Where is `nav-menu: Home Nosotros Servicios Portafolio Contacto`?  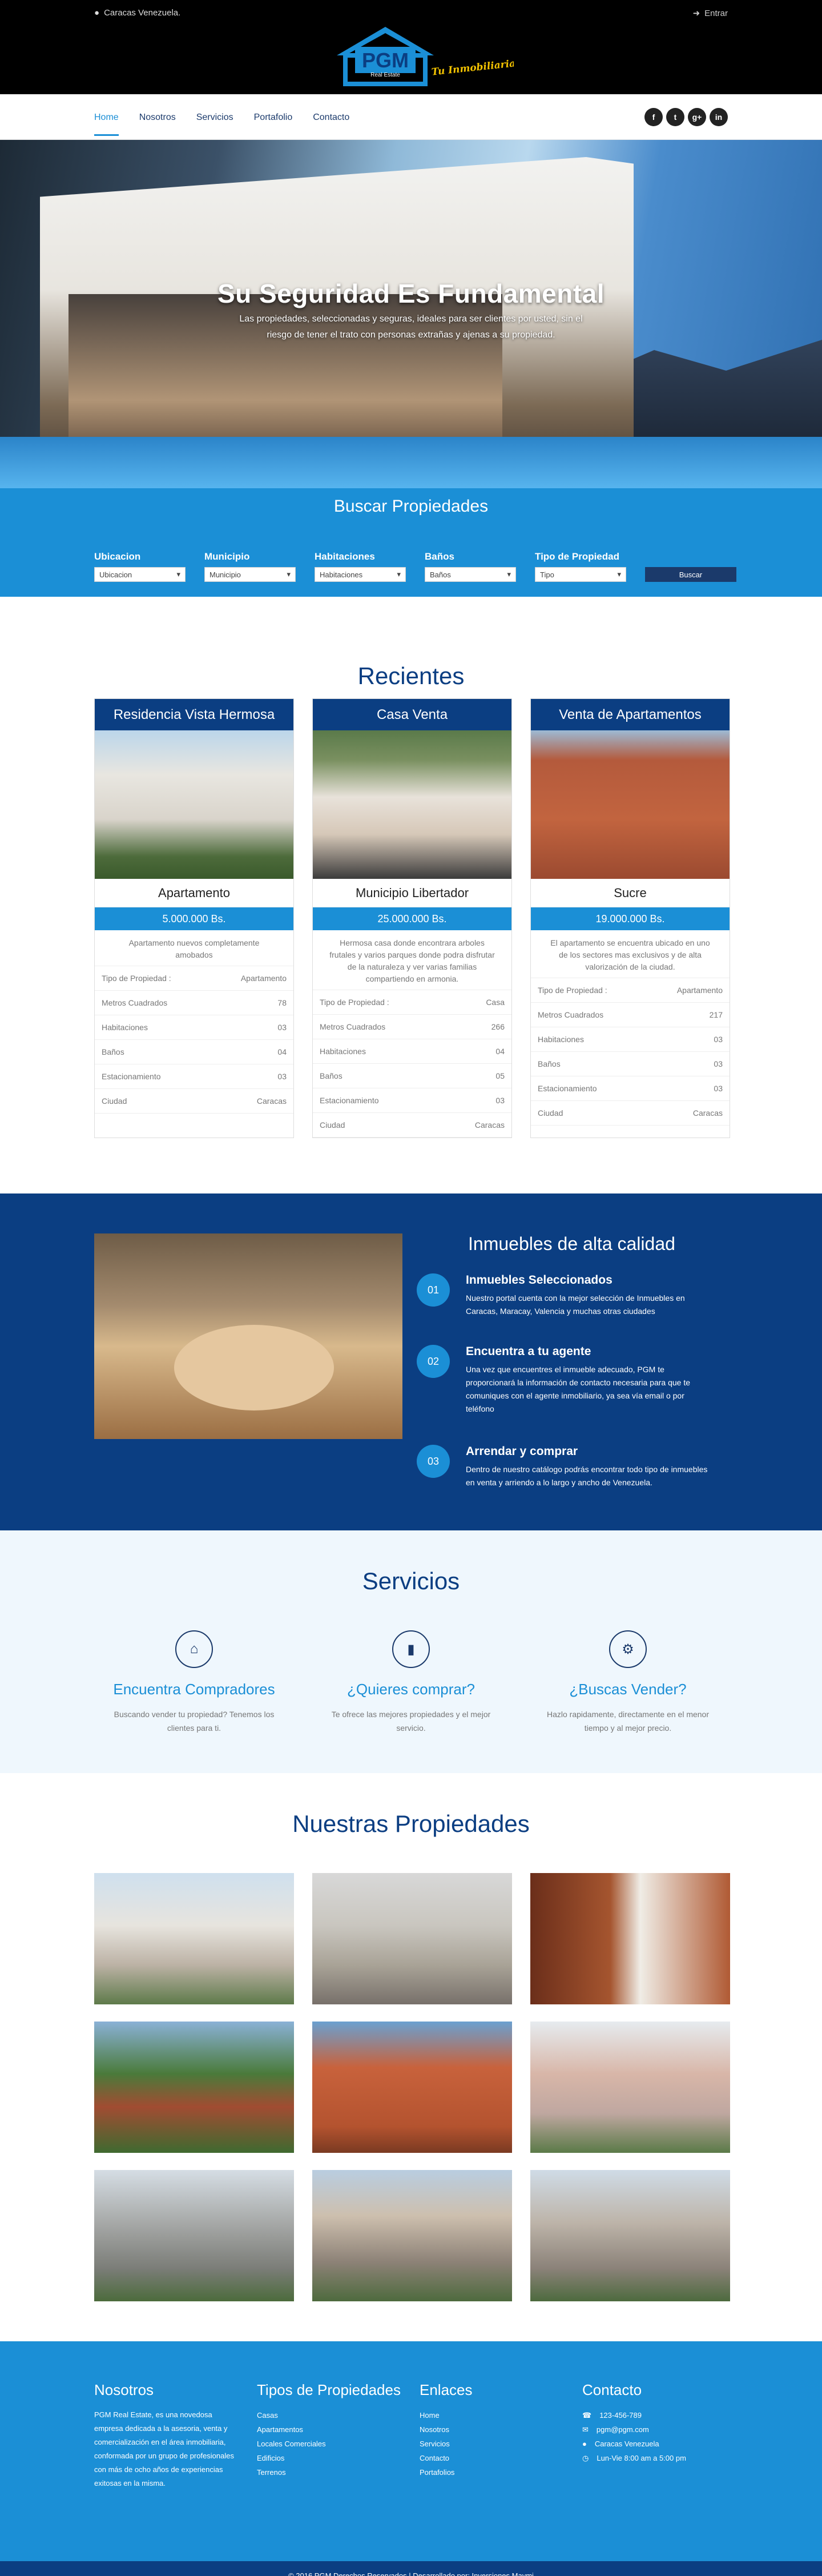
nav-menu: Home Nosotros Servicios Portafolio Contacto is located at coordinates (221, 117).